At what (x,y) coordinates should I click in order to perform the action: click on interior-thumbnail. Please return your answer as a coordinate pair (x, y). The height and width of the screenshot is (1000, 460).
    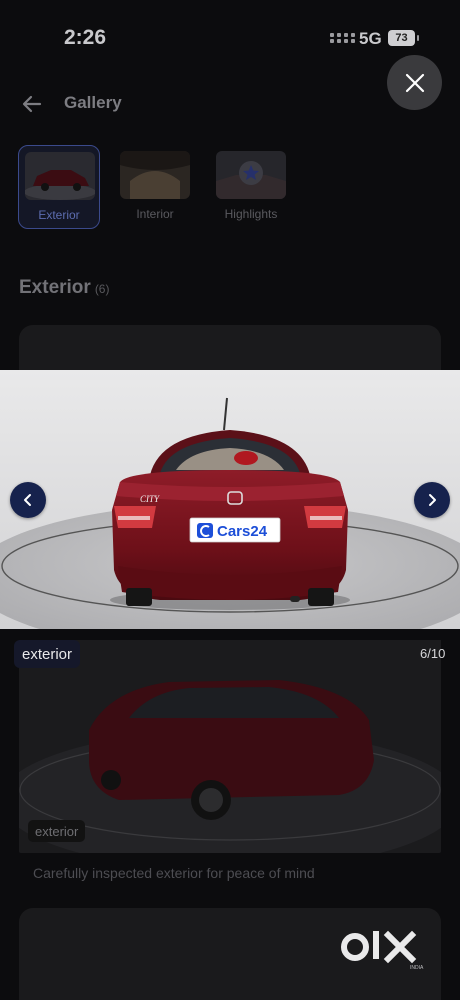
    Looking at the image, I should click on (155, 175).